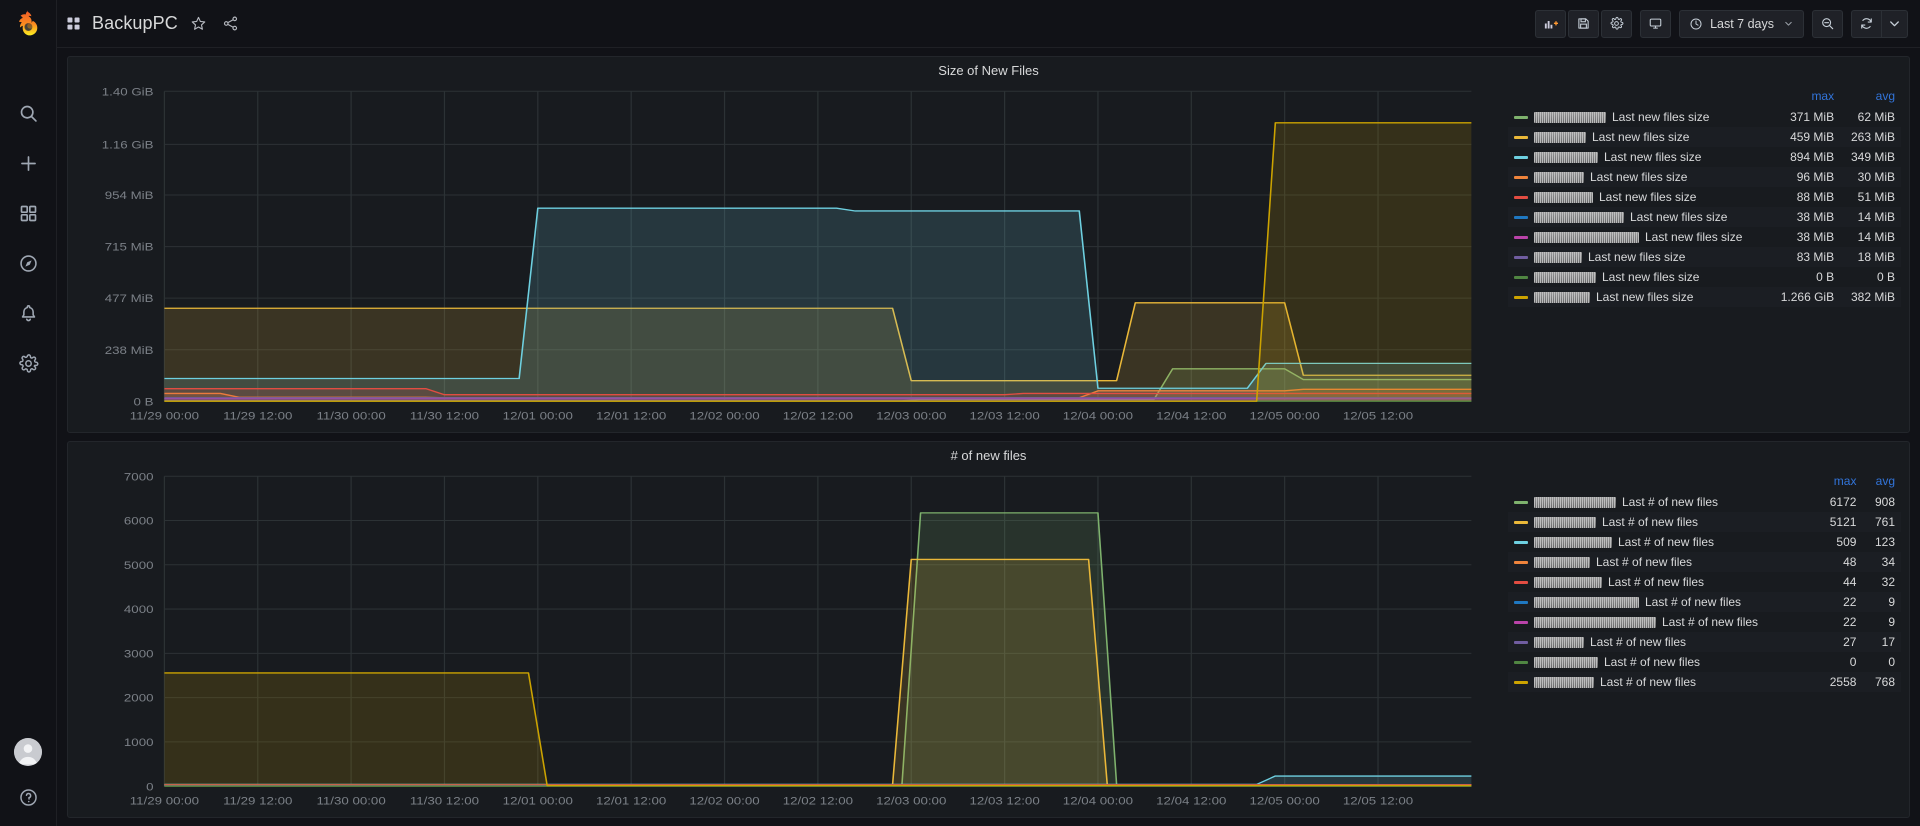 The height and width of the screenshot is (826, 1920). I want to click on y-axis-tick-label: 1.16 GiB, so click(128, 144).